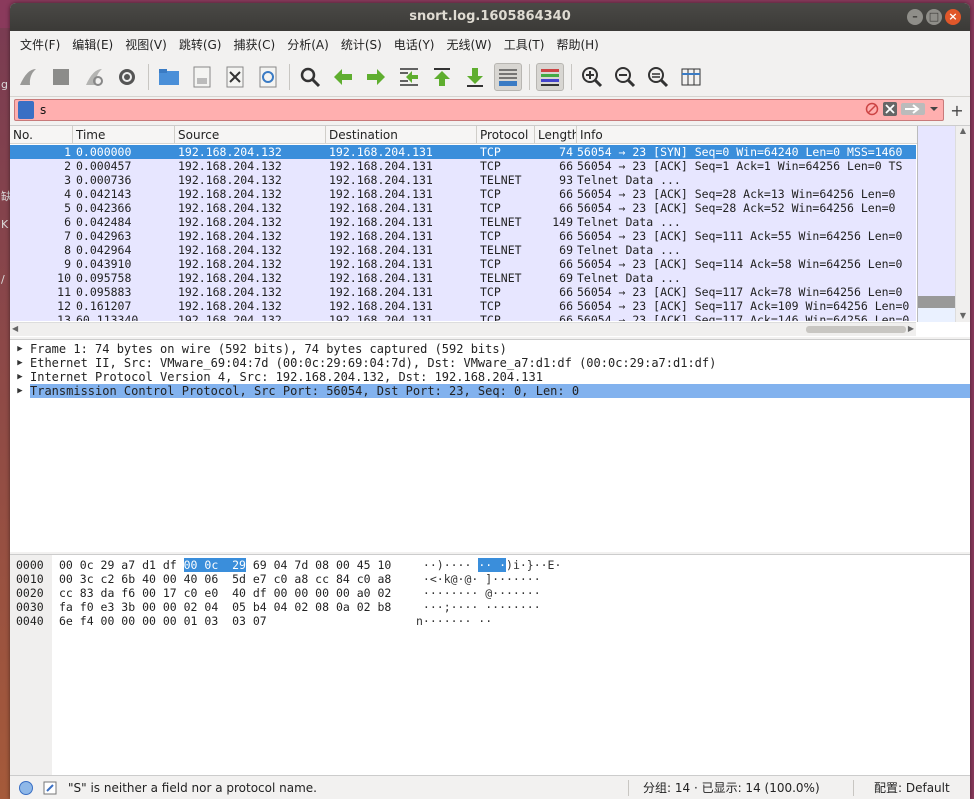  I want to click on column-time: Time, so click(124, 134).